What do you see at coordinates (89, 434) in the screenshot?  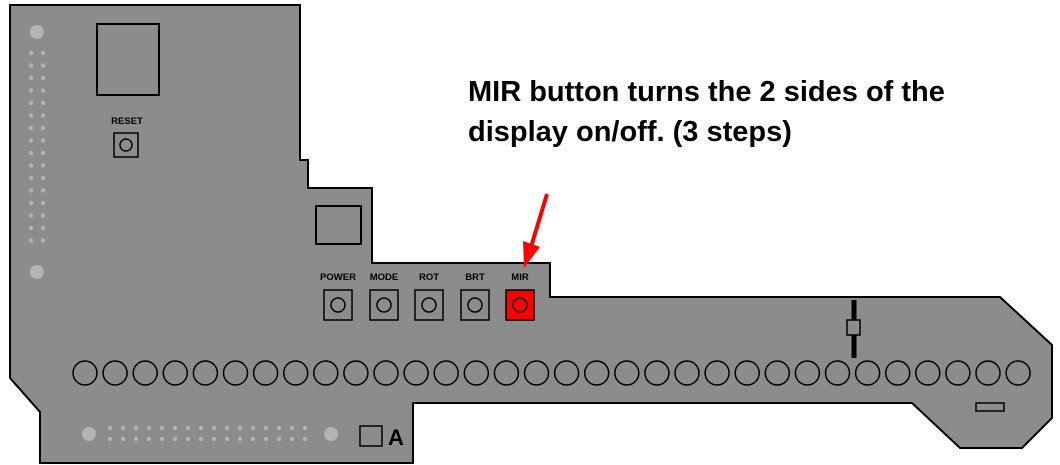 I see `mounting-hole-bottom-left` at bounding box center [89, 434].